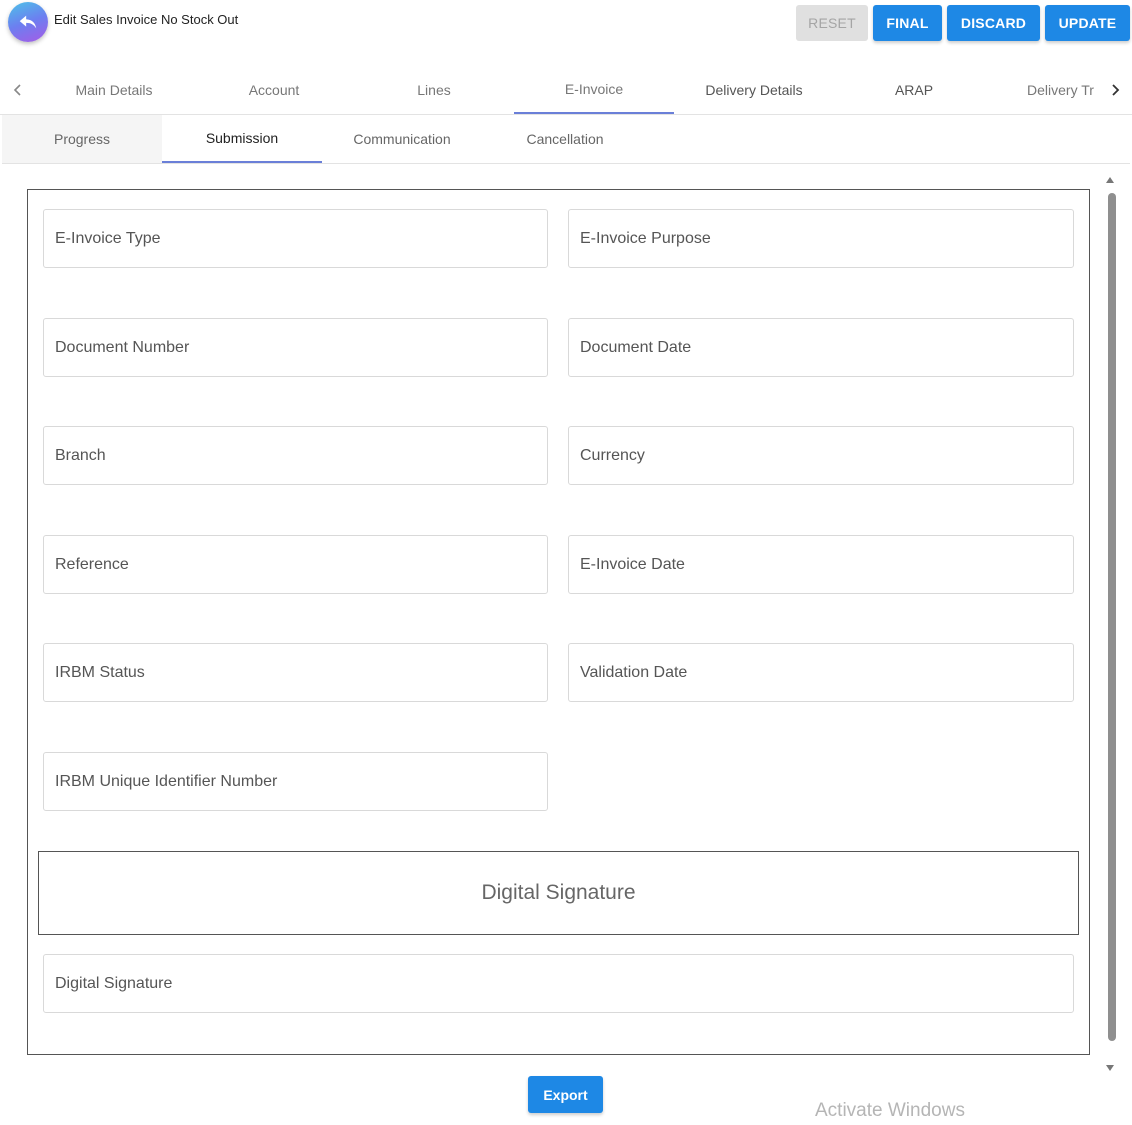 This screenshot has width=1132, height=1125. I want to click on tab-account: Account, so click(274, 90).